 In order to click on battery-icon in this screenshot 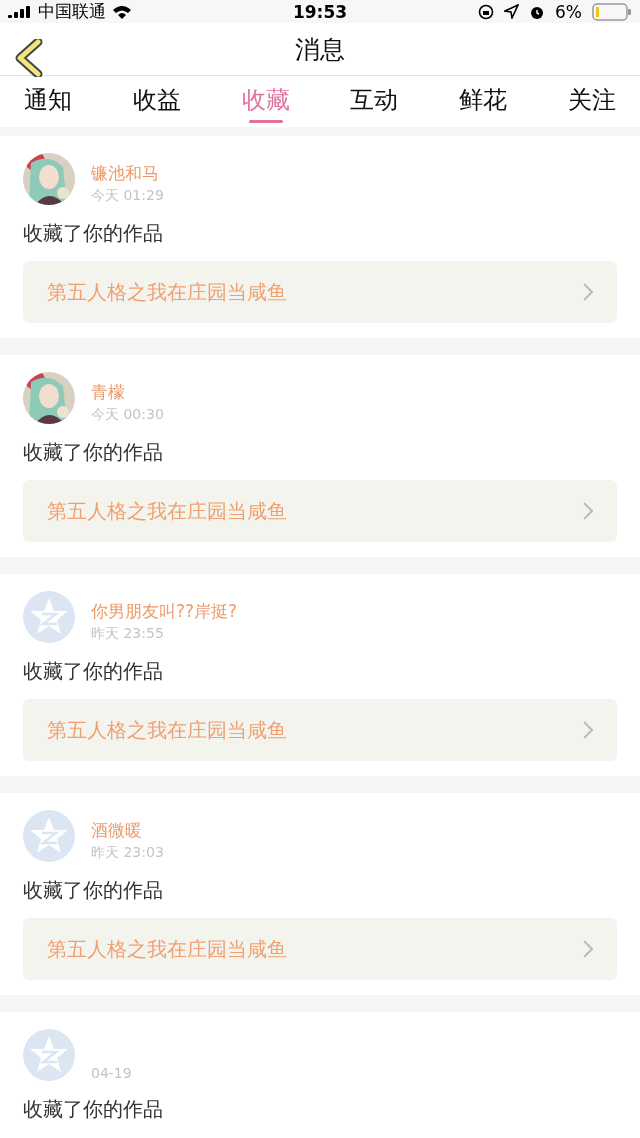, I will do `click(612, 11)`.